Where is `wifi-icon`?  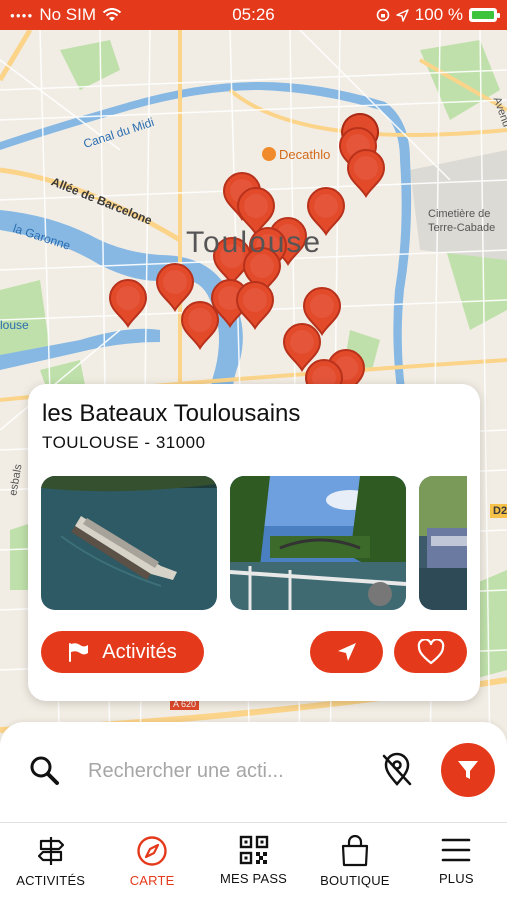
wifi-icon is located at coordinates (112, 14).